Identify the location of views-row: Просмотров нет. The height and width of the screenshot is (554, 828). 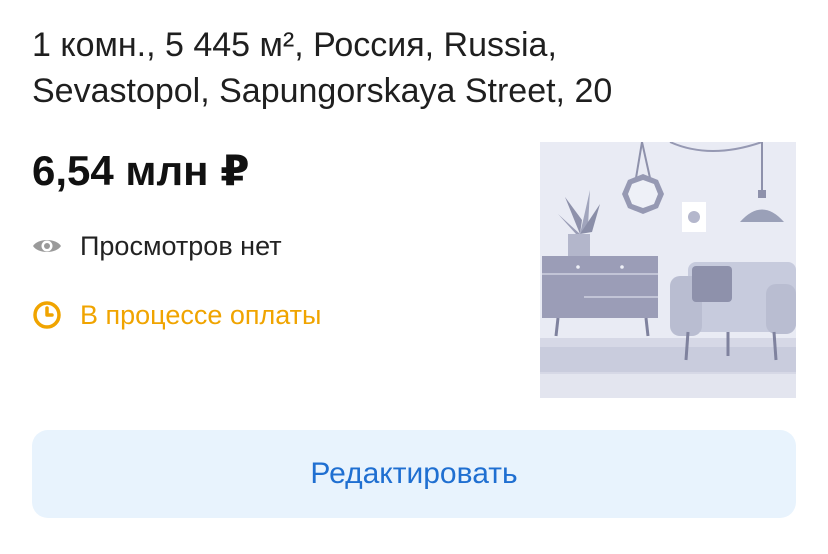
(157, 246).